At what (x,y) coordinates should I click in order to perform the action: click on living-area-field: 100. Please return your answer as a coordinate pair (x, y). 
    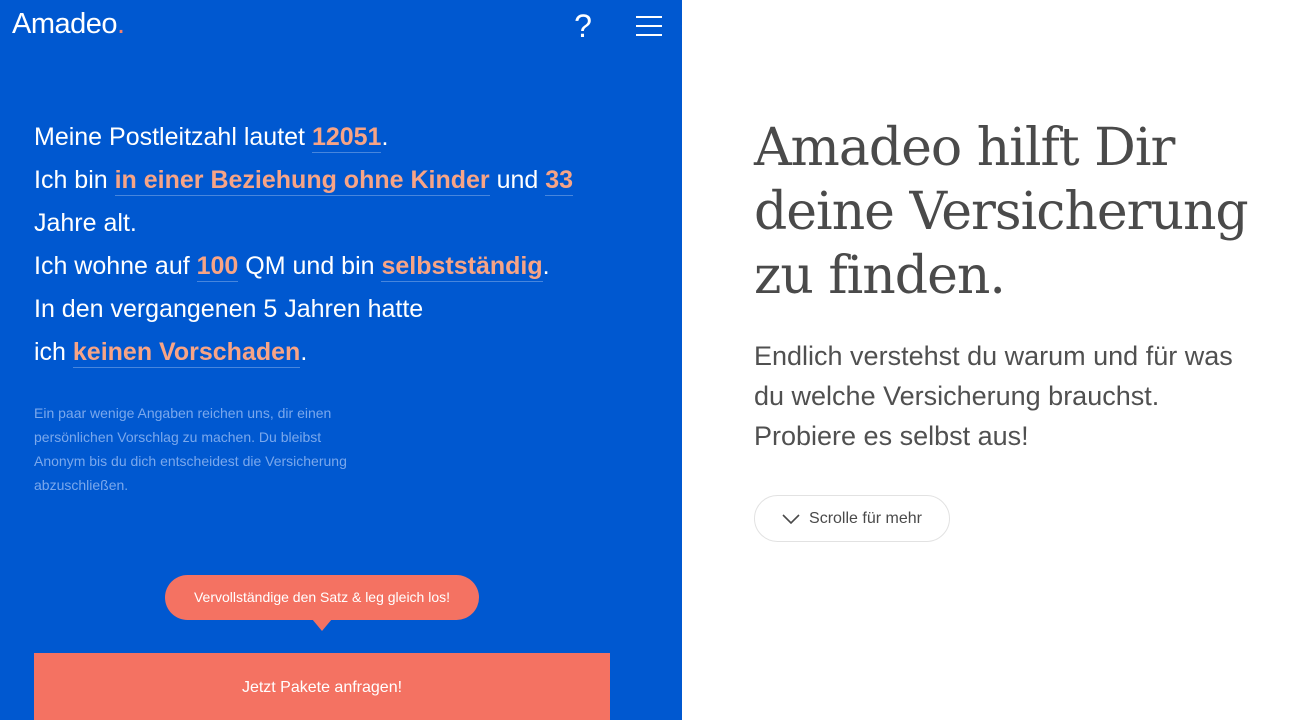
    Looking at the image, I should click on (217, 267).